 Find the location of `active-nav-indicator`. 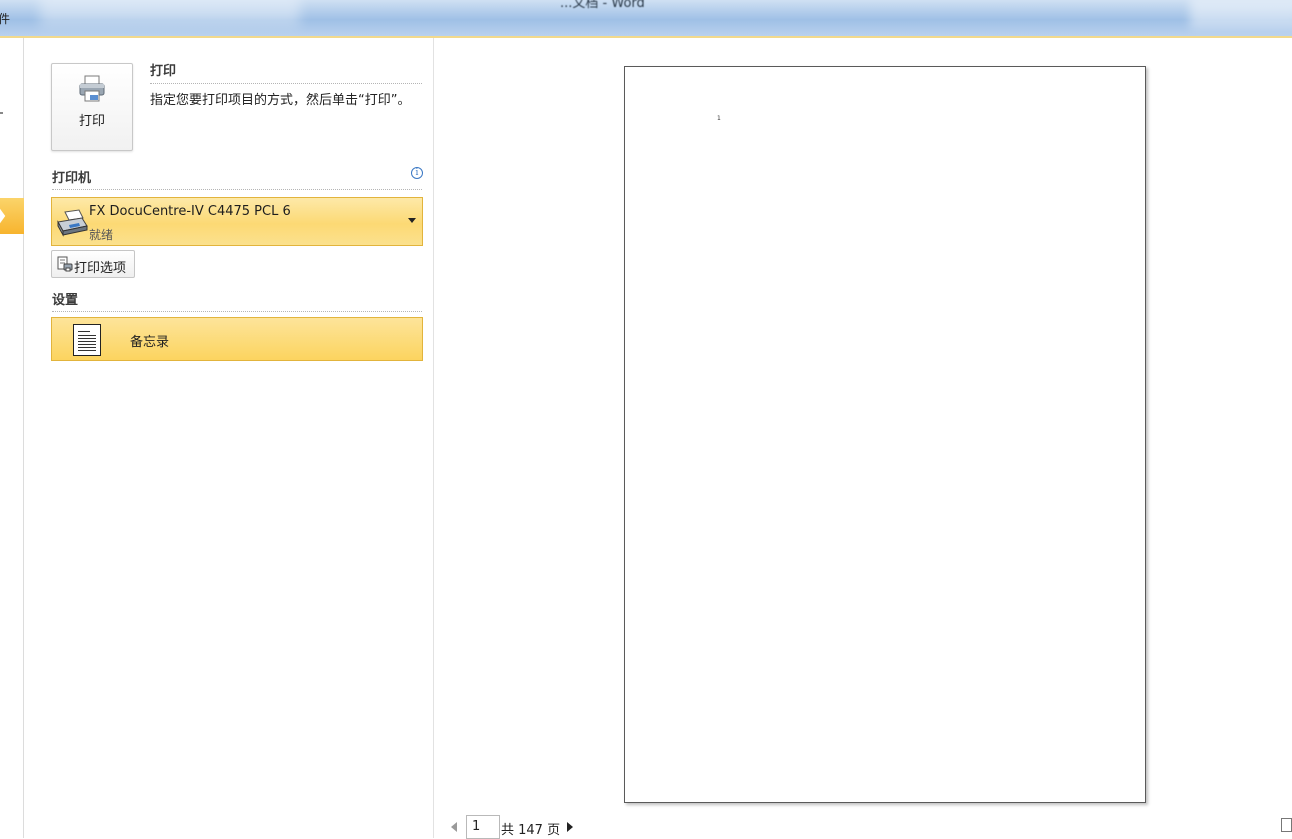

active-nav-indicator is located at coordinates (12, 216).